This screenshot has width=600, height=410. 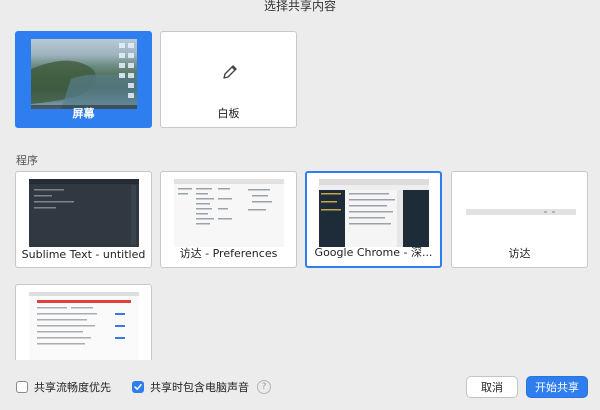 What do you see at coordinates (228, 253) in the screenshot?
I see `app-tile-finder-preferences-label: 访达 - Preferences` at bounding box center [228, 253].